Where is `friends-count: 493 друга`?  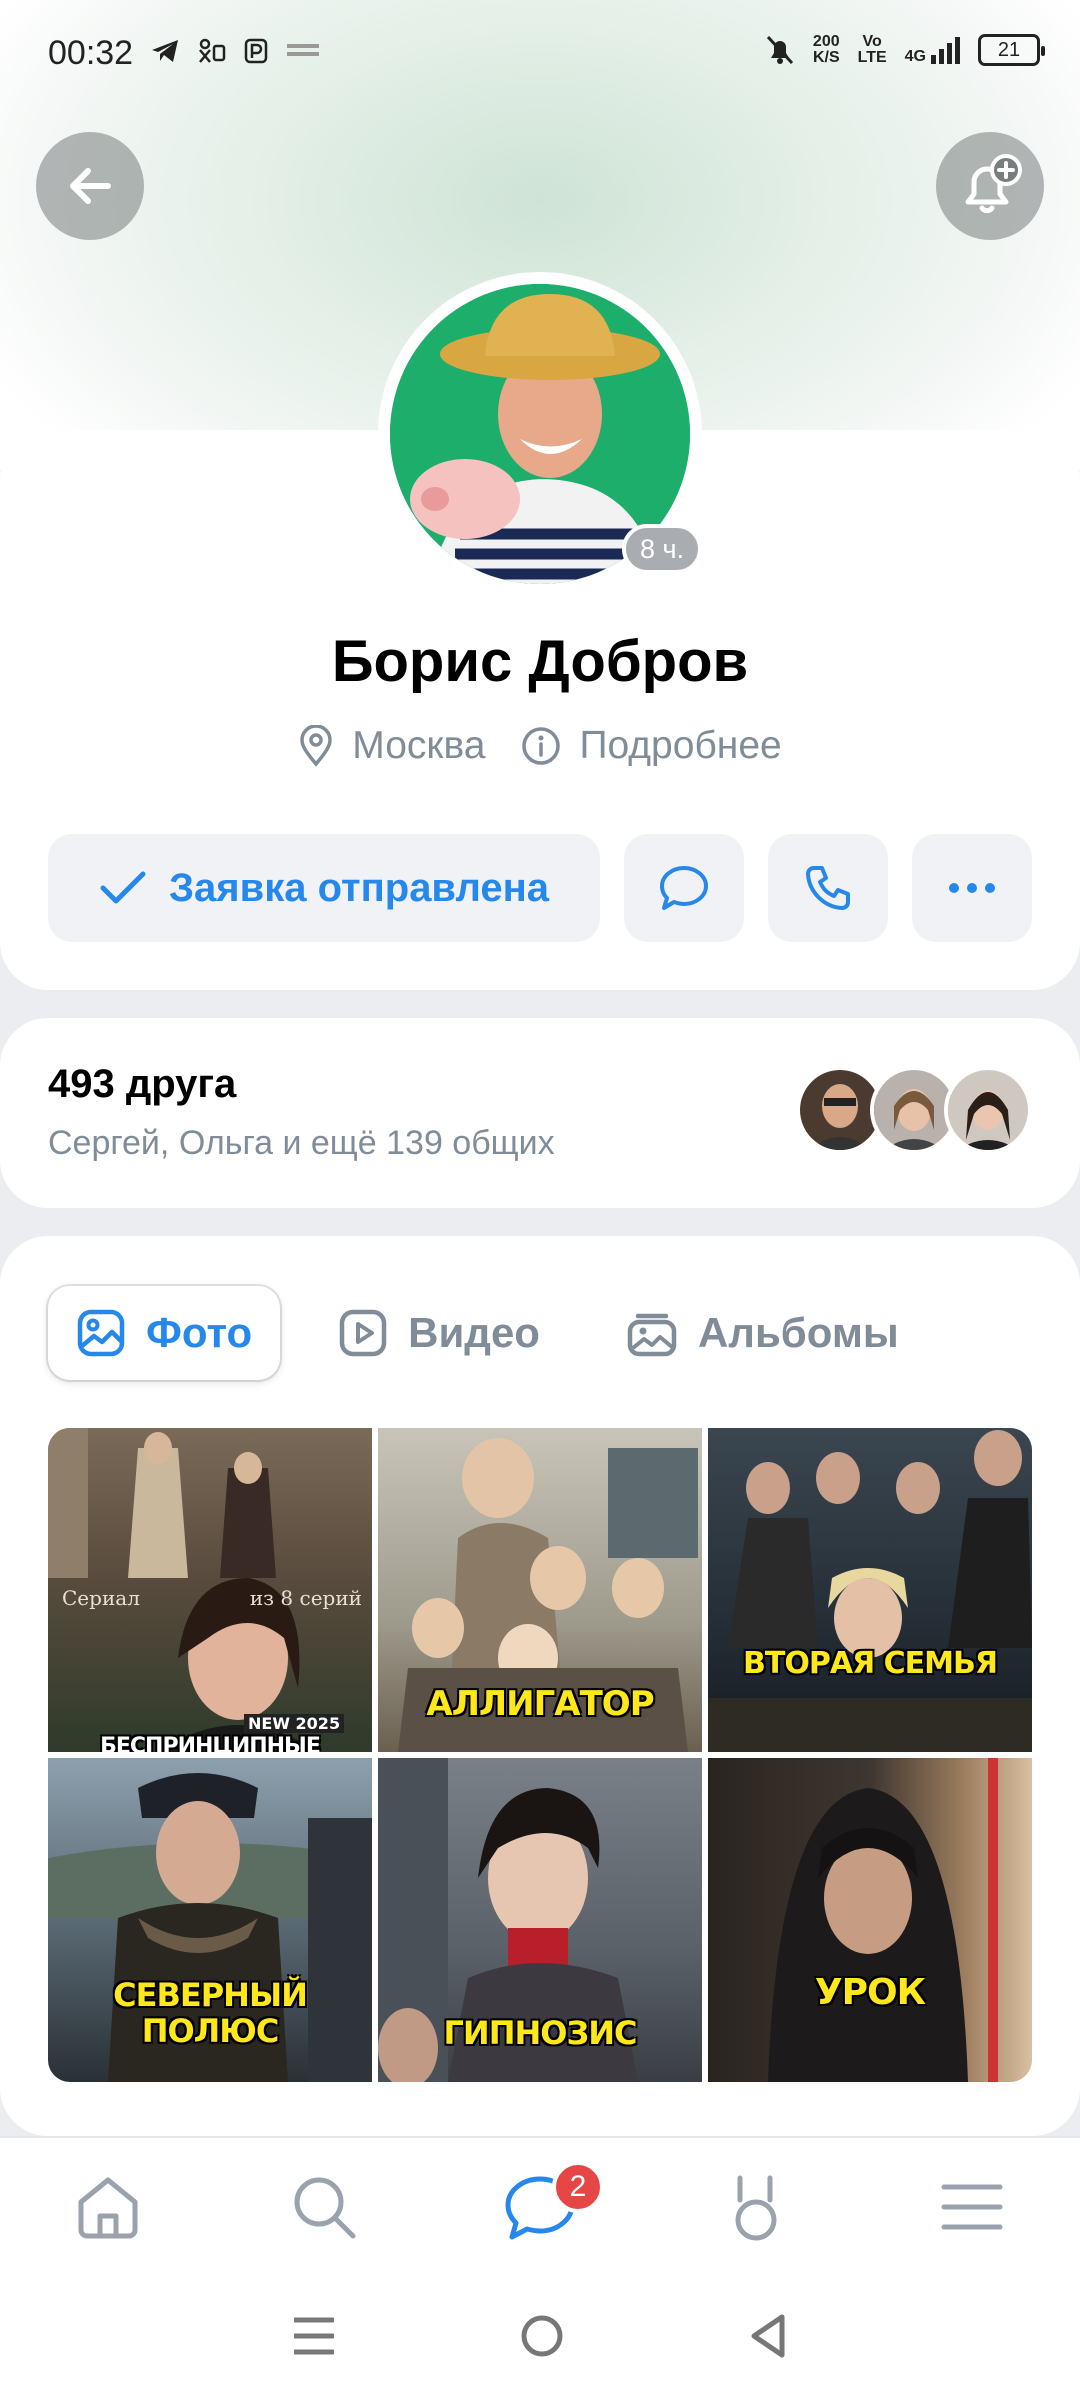 friends-count: 493 друга is located at coordinates (142, 1084).